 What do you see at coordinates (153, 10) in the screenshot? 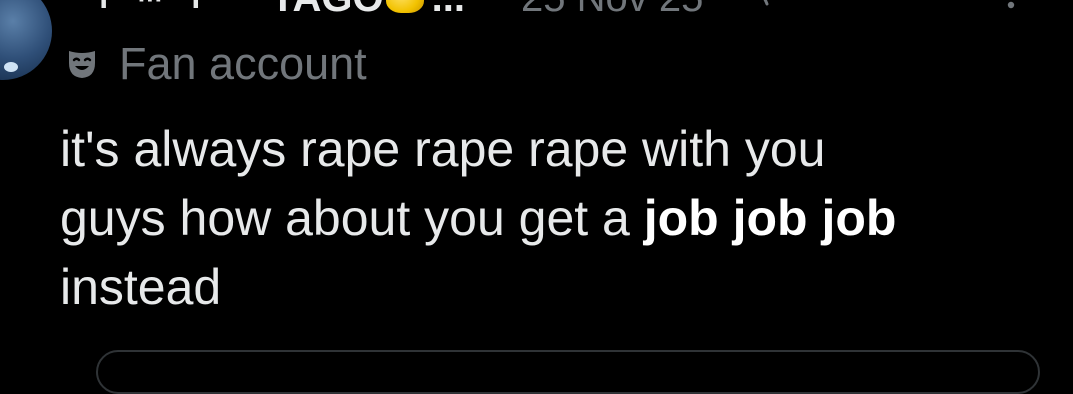
I see `author-symbols: + ᵐ +` at bounding box center [153, 10].